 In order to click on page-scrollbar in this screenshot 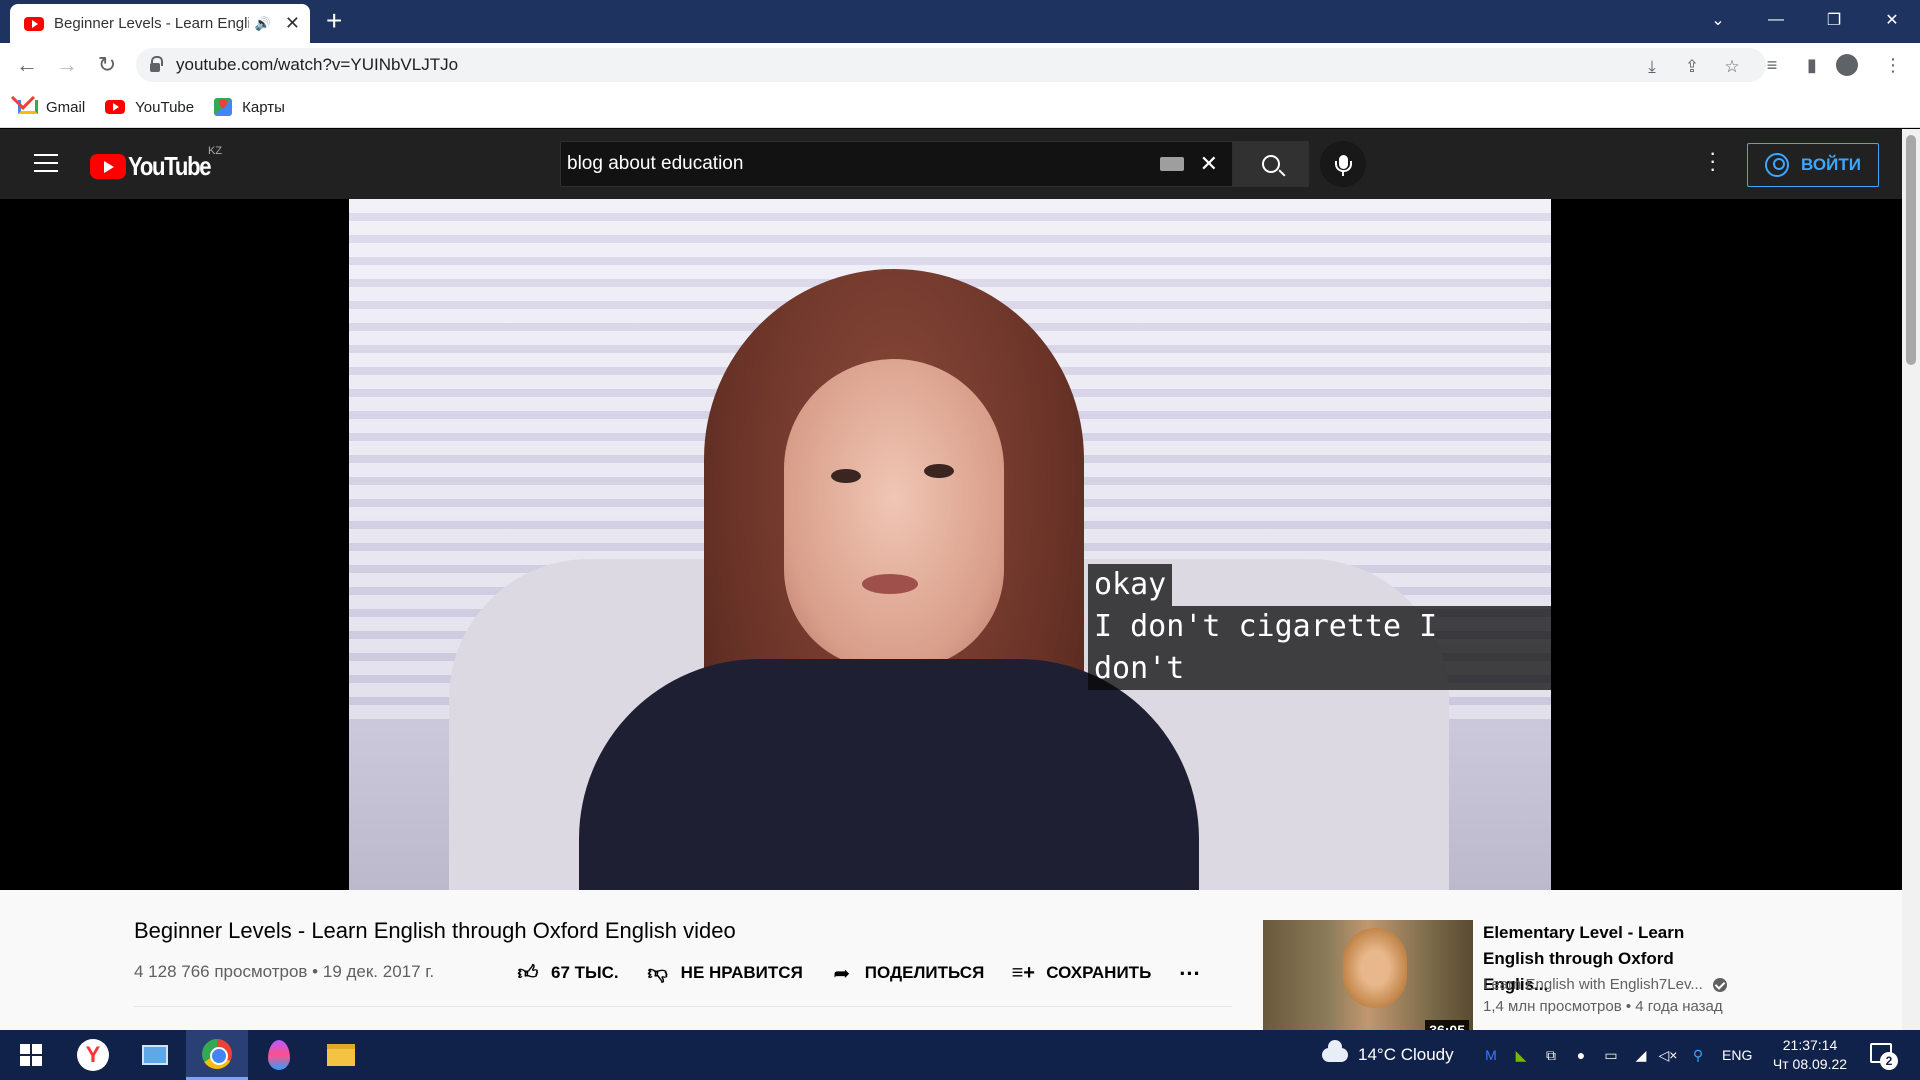, I will do `click(1911, 579)`.